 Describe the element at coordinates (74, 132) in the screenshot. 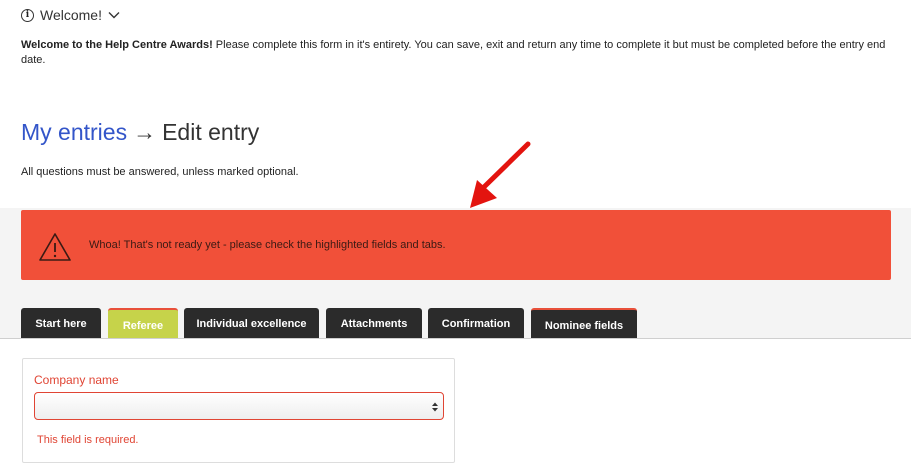

I see `my-entries-link: My entries` at that location.